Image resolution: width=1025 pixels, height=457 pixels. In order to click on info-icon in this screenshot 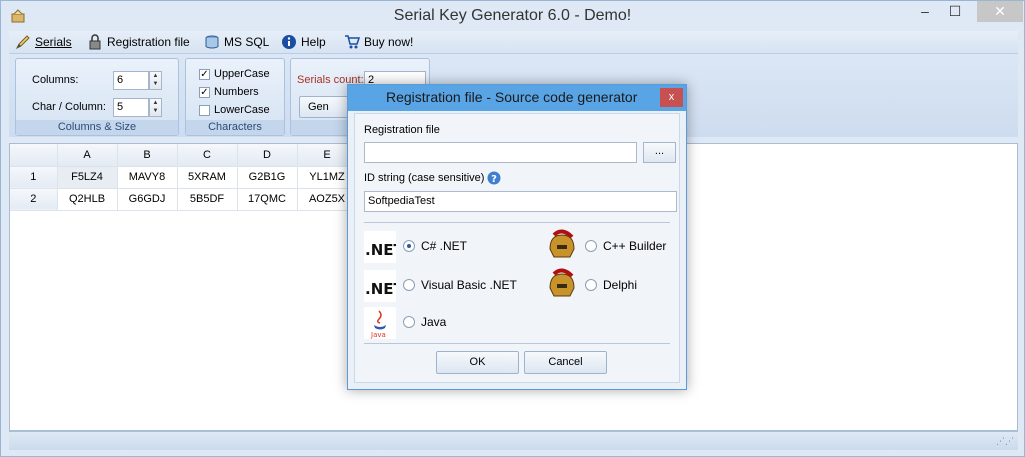, I will do `click(289, 42)`.